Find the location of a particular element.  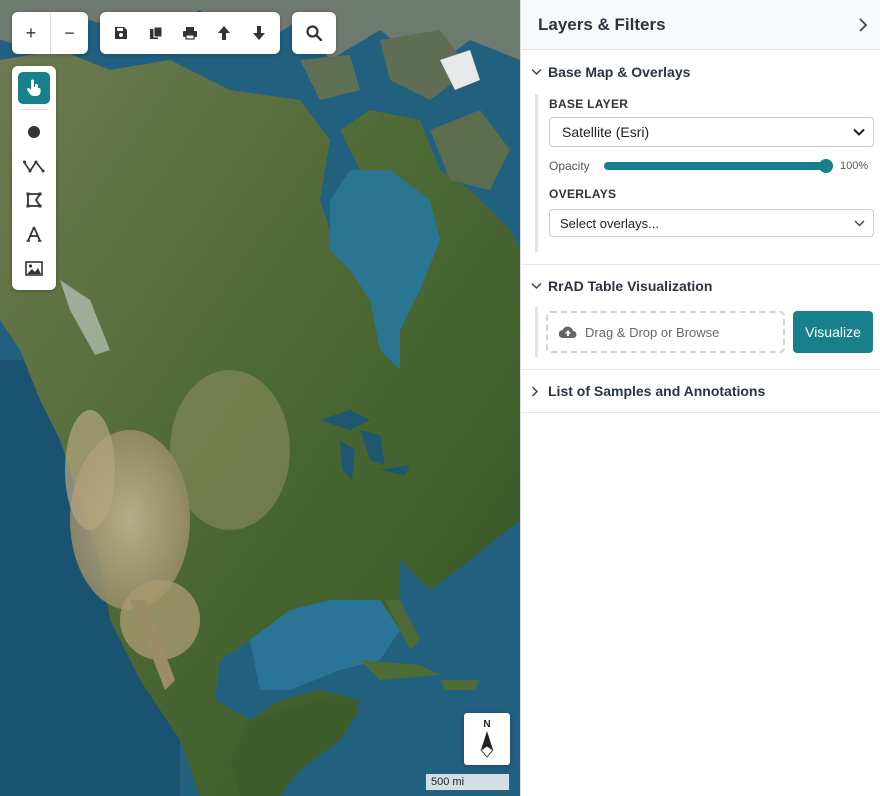

section-label: List of Samples and Annotations is located at coordinates (657, 391).